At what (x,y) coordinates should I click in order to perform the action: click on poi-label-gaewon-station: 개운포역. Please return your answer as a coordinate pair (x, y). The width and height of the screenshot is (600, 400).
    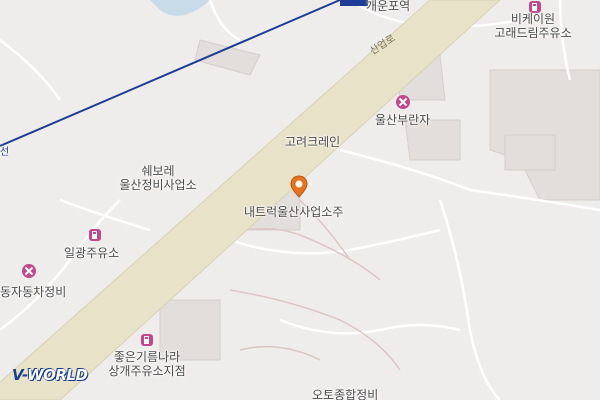
    Looking at the image, I should click on (388, 6).